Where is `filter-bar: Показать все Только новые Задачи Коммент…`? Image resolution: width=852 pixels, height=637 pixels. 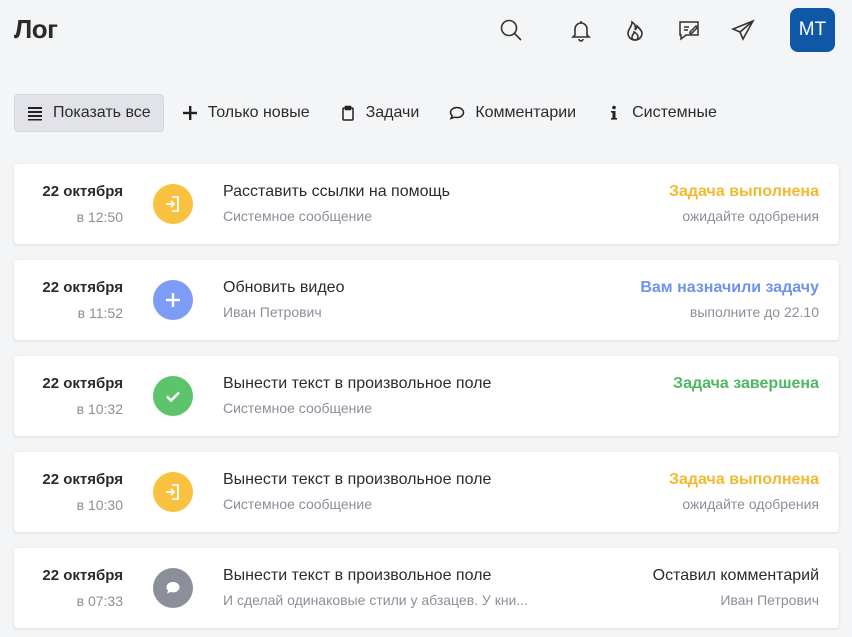
filter-bar: Показать все Только новые Задачи Коммент… is located at coordinates (374, 113).